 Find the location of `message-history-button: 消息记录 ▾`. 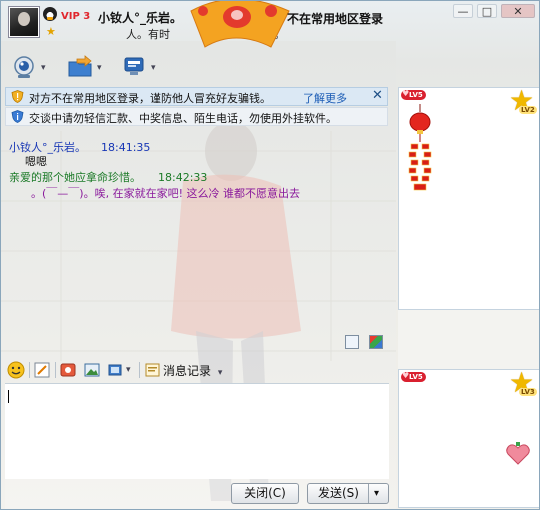

message-history-button: 消息记录 ▾ is located at coordinates (192, 370).